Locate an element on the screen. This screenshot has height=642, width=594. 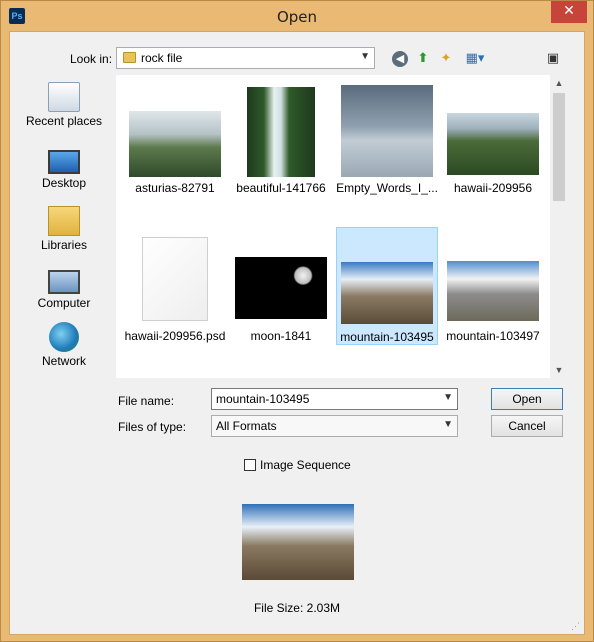
place-network: Network is located at coordinates (64, 345).